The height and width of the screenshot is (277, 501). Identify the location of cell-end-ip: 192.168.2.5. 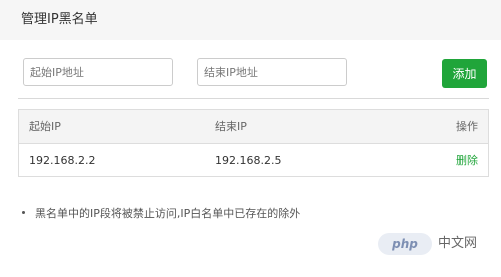
(248, 160).